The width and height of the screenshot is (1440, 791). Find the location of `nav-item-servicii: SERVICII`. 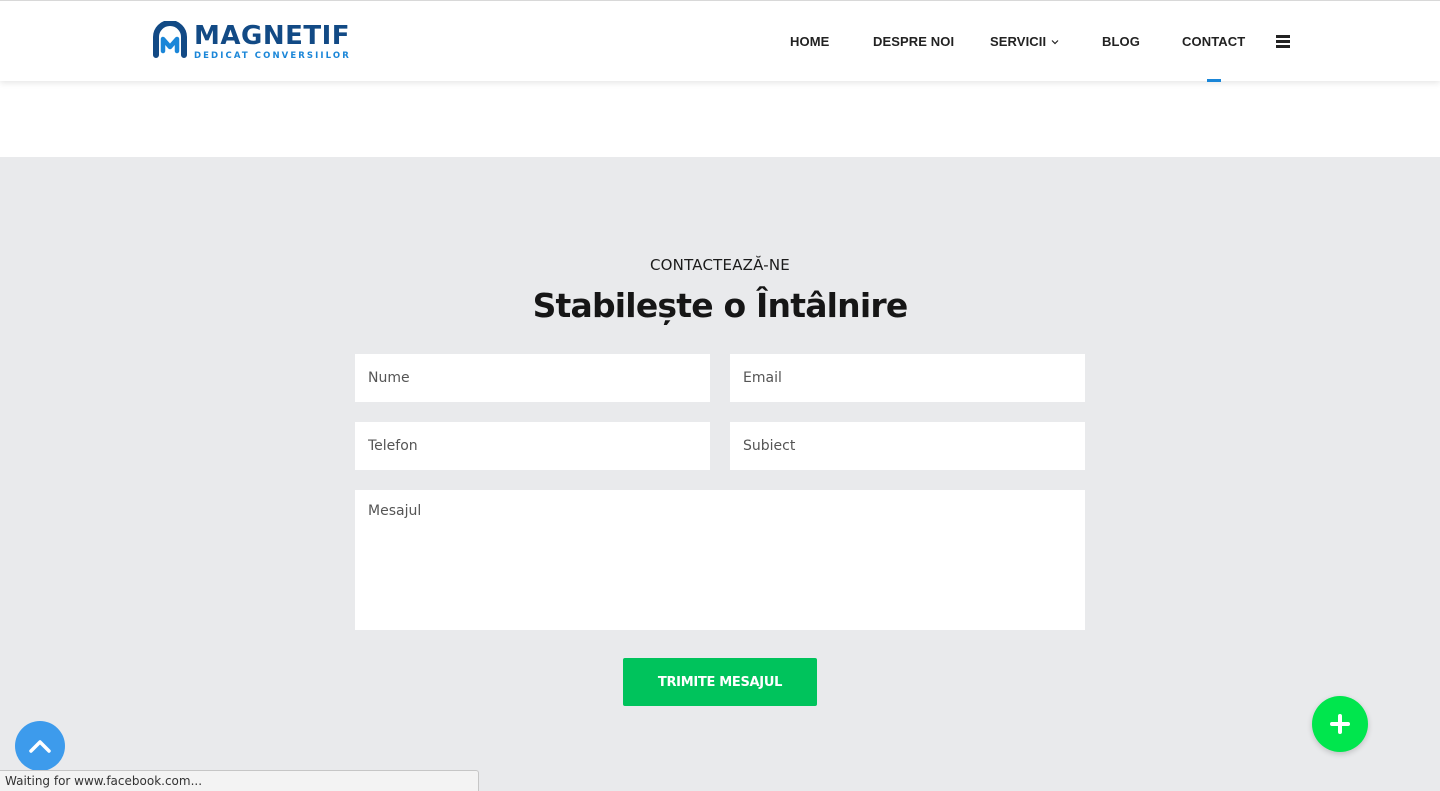

nav-item-servicii: SERVICII is located at coordinates (1024, 41).